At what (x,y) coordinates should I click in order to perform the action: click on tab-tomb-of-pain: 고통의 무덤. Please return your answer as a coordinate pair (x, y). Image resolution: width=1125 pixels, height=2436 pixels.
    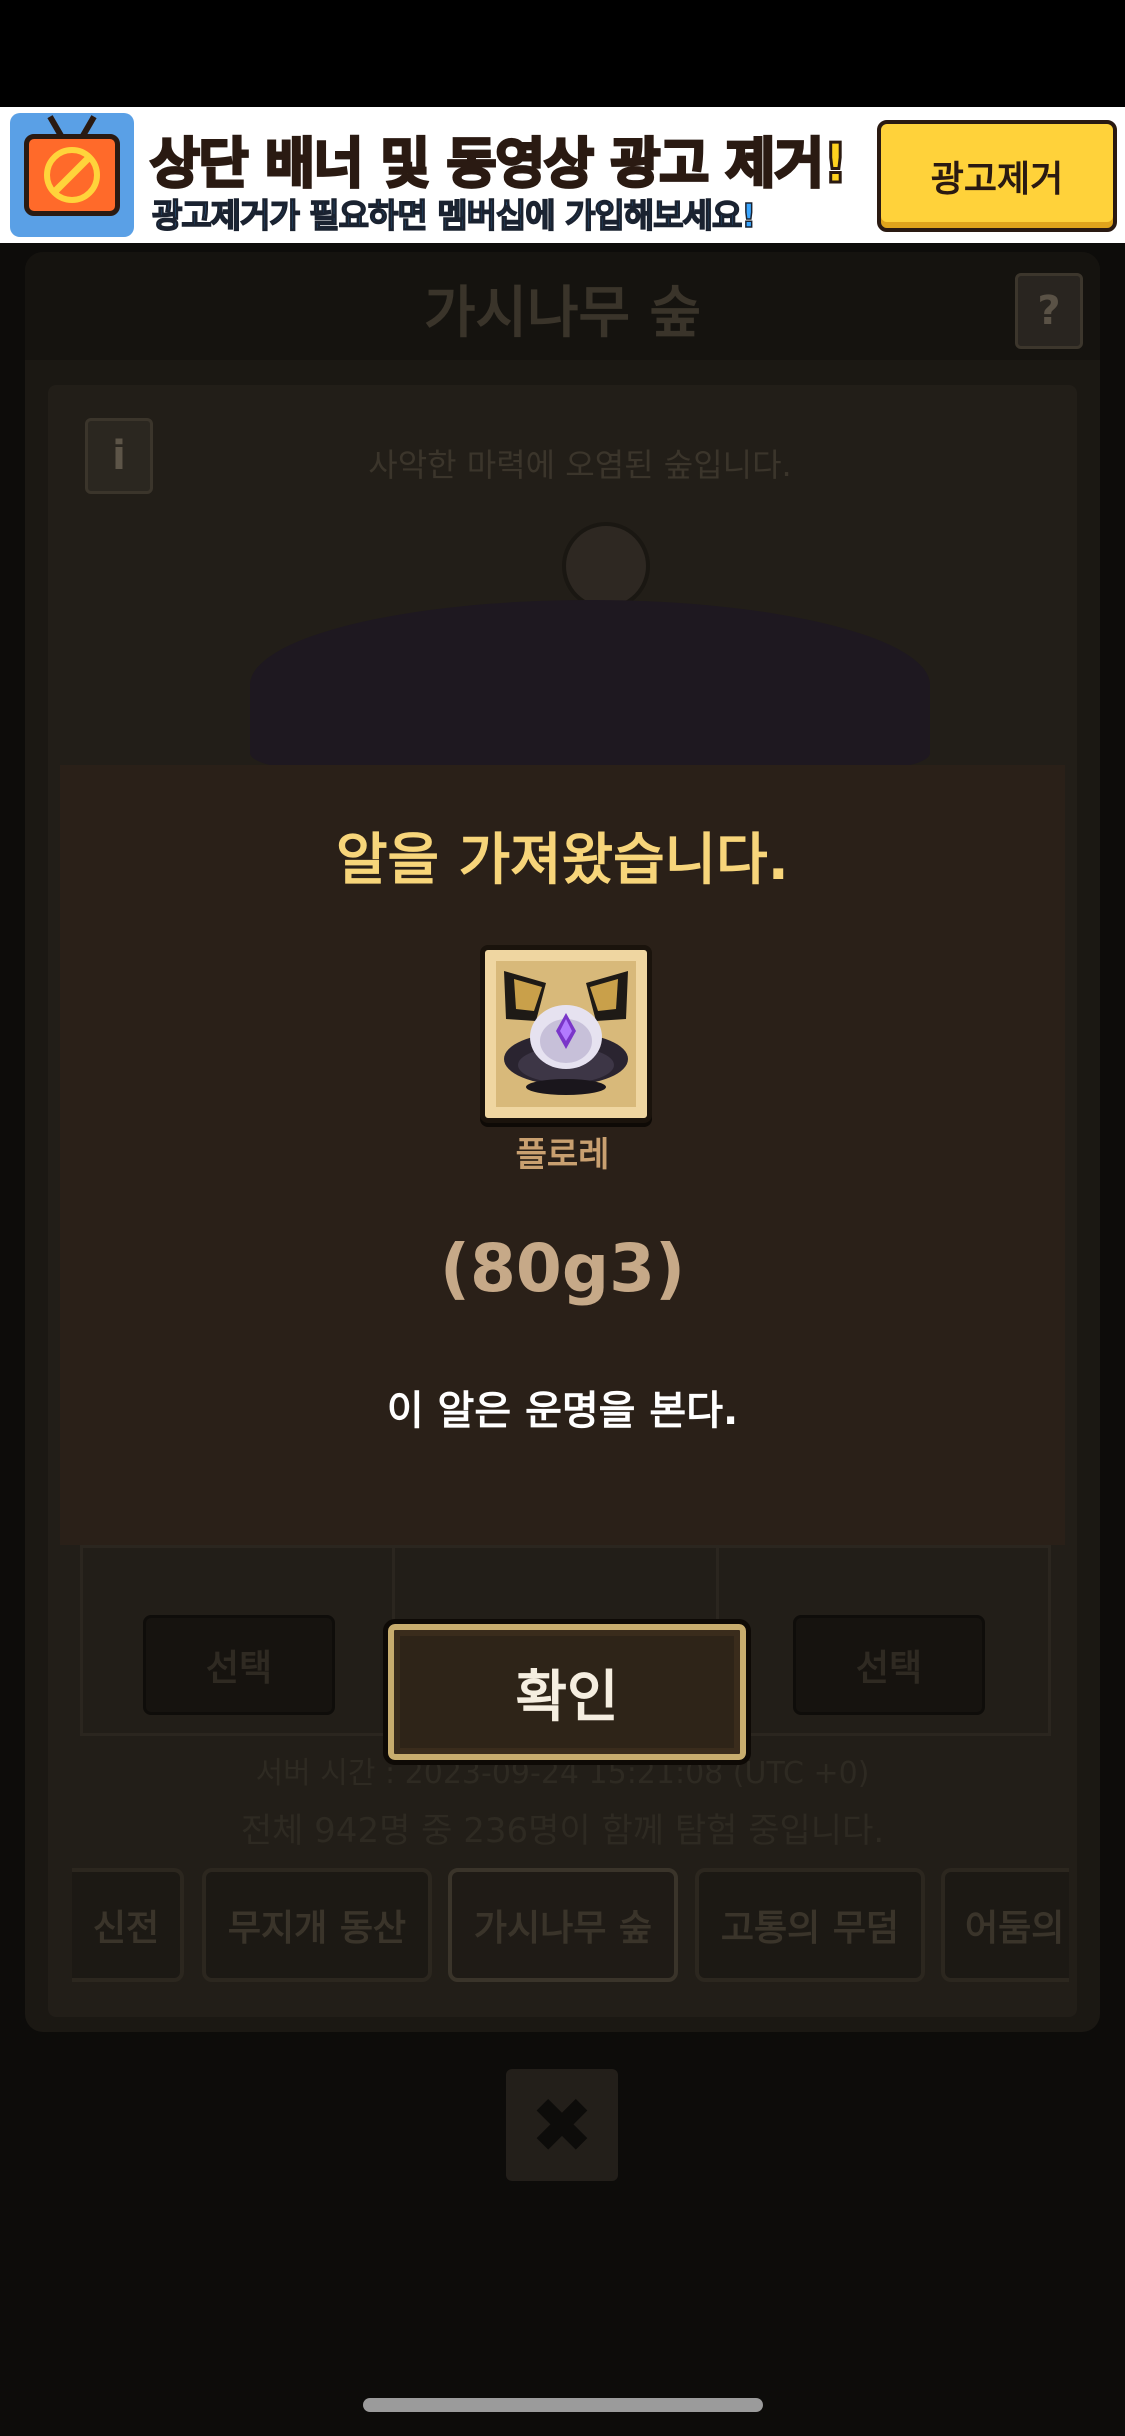
    Looking at the image, I should click on (810, 1925).